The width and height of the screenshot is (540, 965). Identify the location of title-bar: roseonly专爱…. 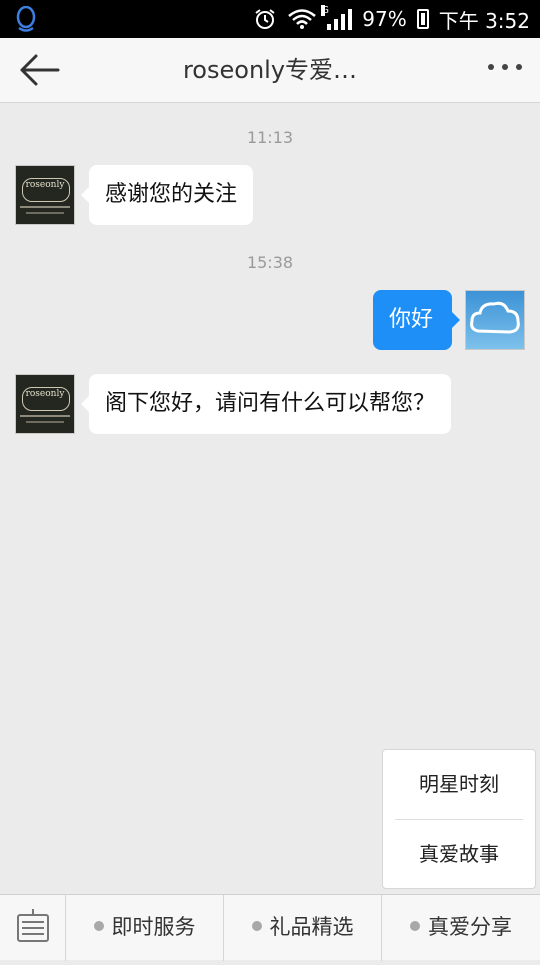
(270, 70).